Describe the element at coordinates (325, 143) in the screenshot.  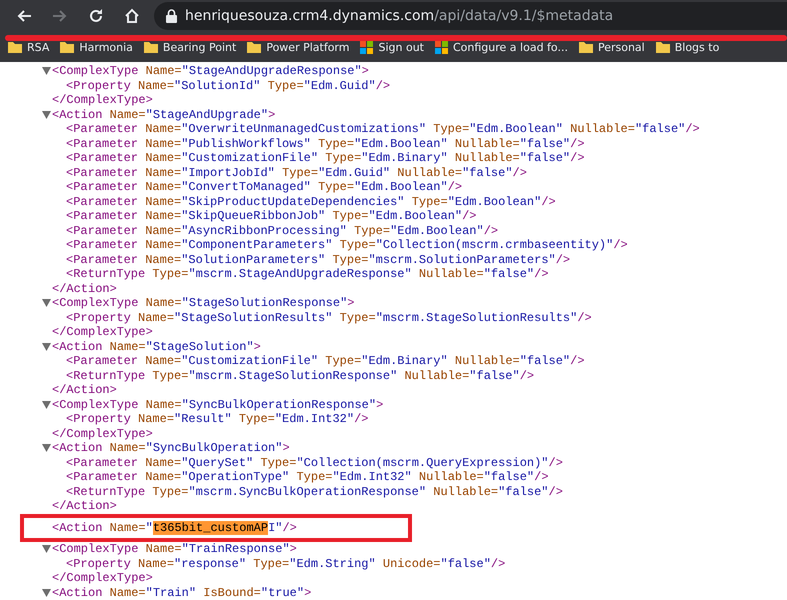
I see `code-line: <Parameter Name="PublishWorkflows" Type="Edm.Boolean" Nullable="false"/>` at that location.